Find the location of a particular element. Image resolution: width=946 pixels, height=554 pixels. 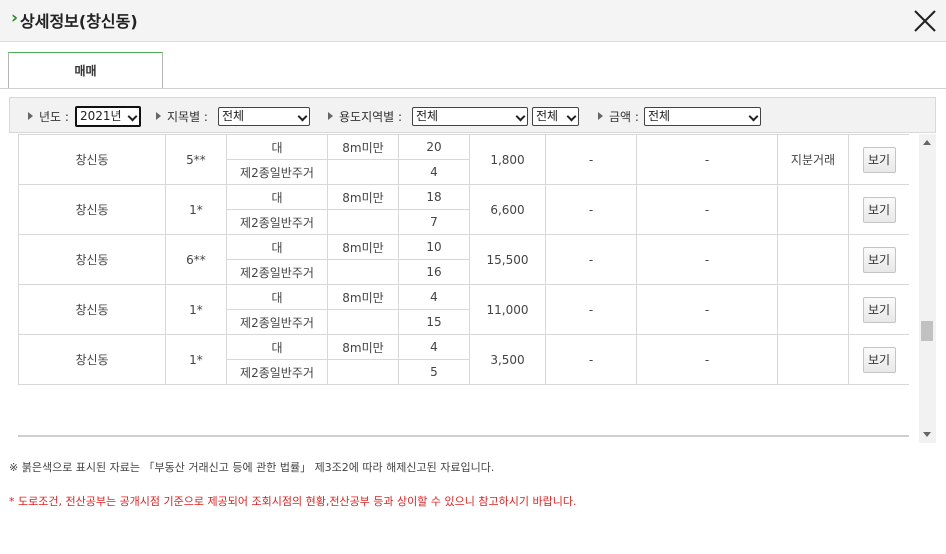

dialog-header: › 상세정보(창신동) is located at coordinates (473, 21).